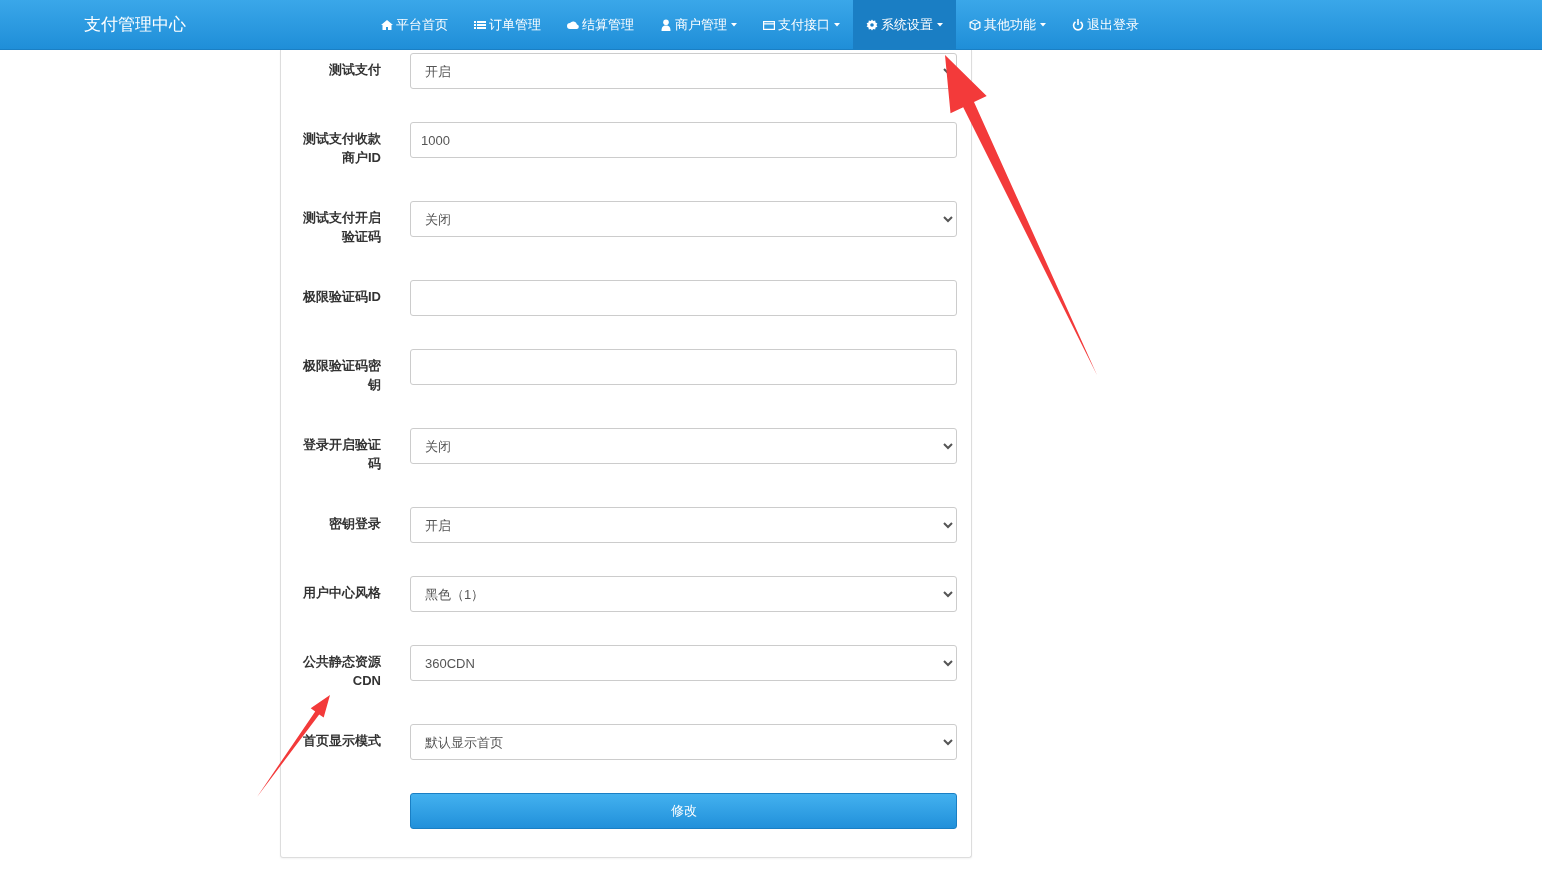 Image resolution: width=1542 pixels, height=885 pixels. I want to click on submit-button: 修改, so click(683, 811).